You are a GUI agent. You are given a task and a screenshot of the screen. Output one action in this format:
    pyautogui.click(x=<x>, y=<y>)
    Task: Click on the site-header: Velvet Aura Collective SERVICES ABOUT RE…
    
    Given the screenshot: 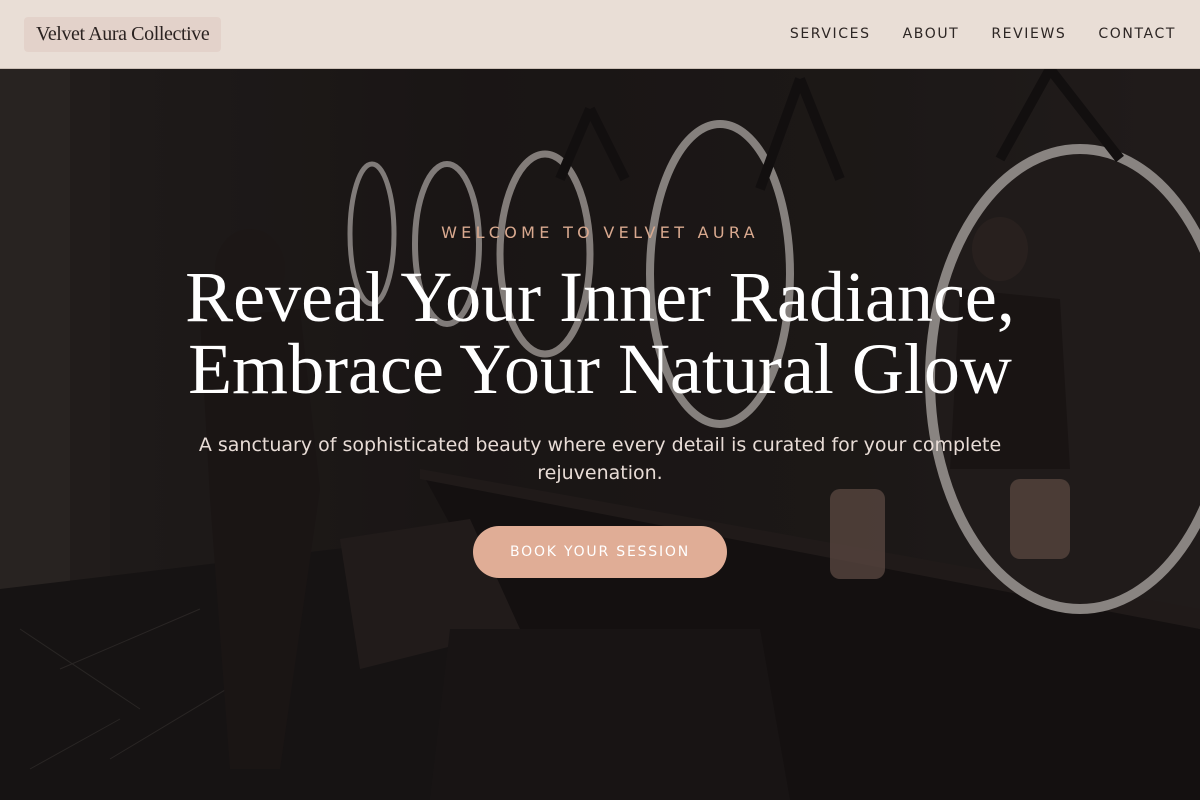 What is the action you would take?
    pyautogui.click(x=600, y=34)
    